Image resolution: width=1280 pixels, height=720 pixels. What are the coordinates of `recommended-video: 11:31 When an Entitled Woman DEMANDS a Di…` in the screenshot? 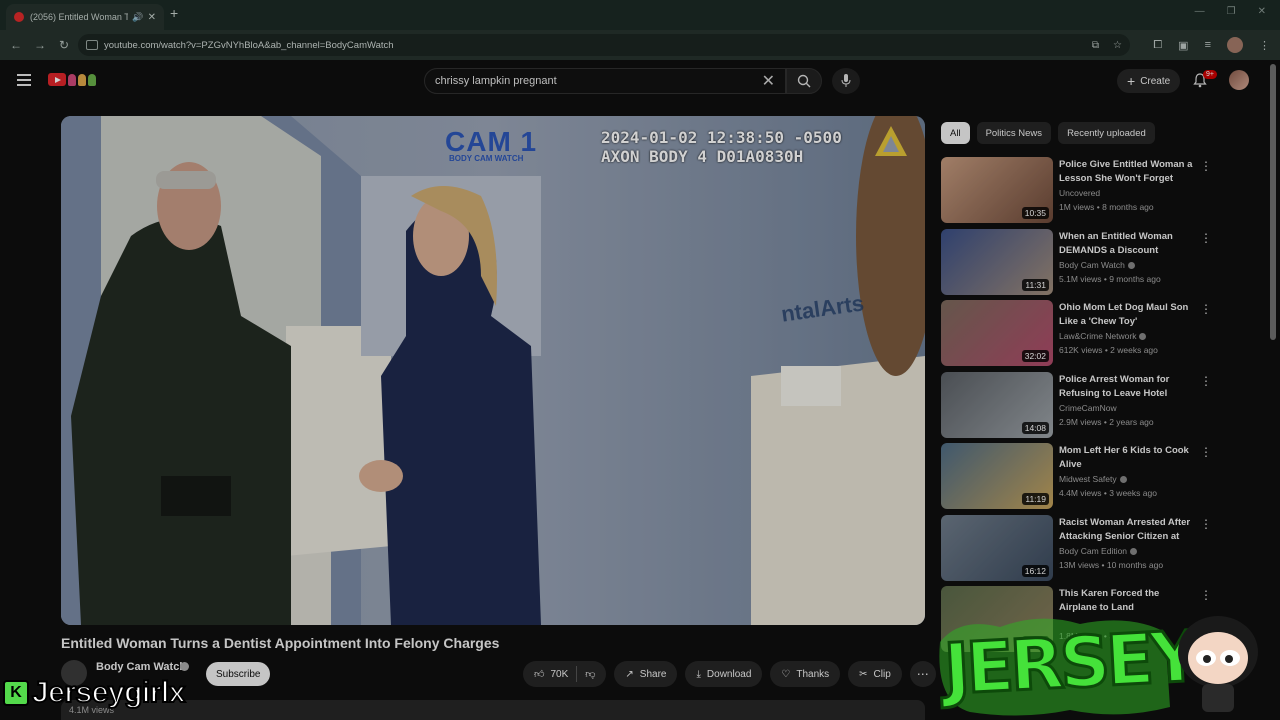 It's located at (1081, 262).